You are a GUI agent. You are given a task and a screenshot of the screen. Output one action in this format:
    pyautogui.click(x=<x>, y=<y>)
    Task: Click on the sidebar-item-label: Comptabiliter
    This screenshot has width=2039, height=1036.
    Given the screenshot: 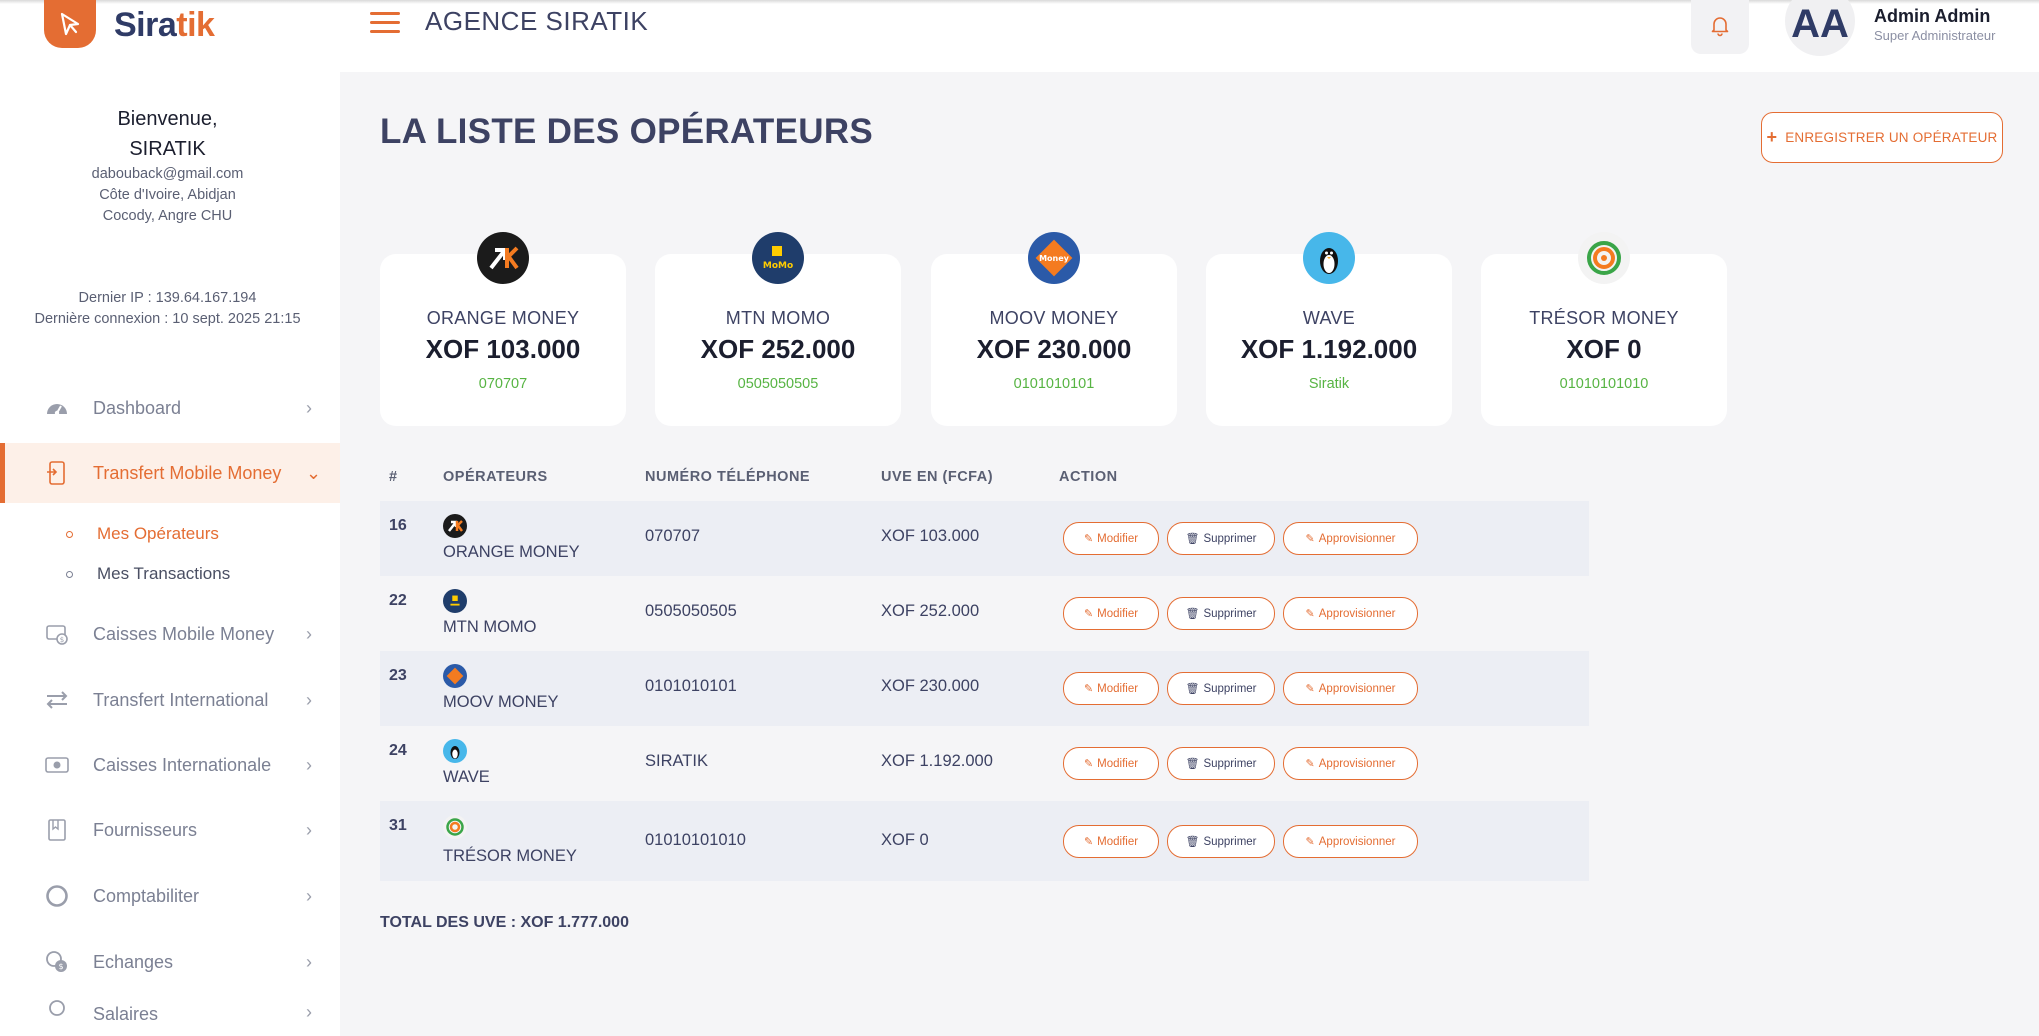 What is the action you would take?
    pyautogui.click(x=146, y=895)
    